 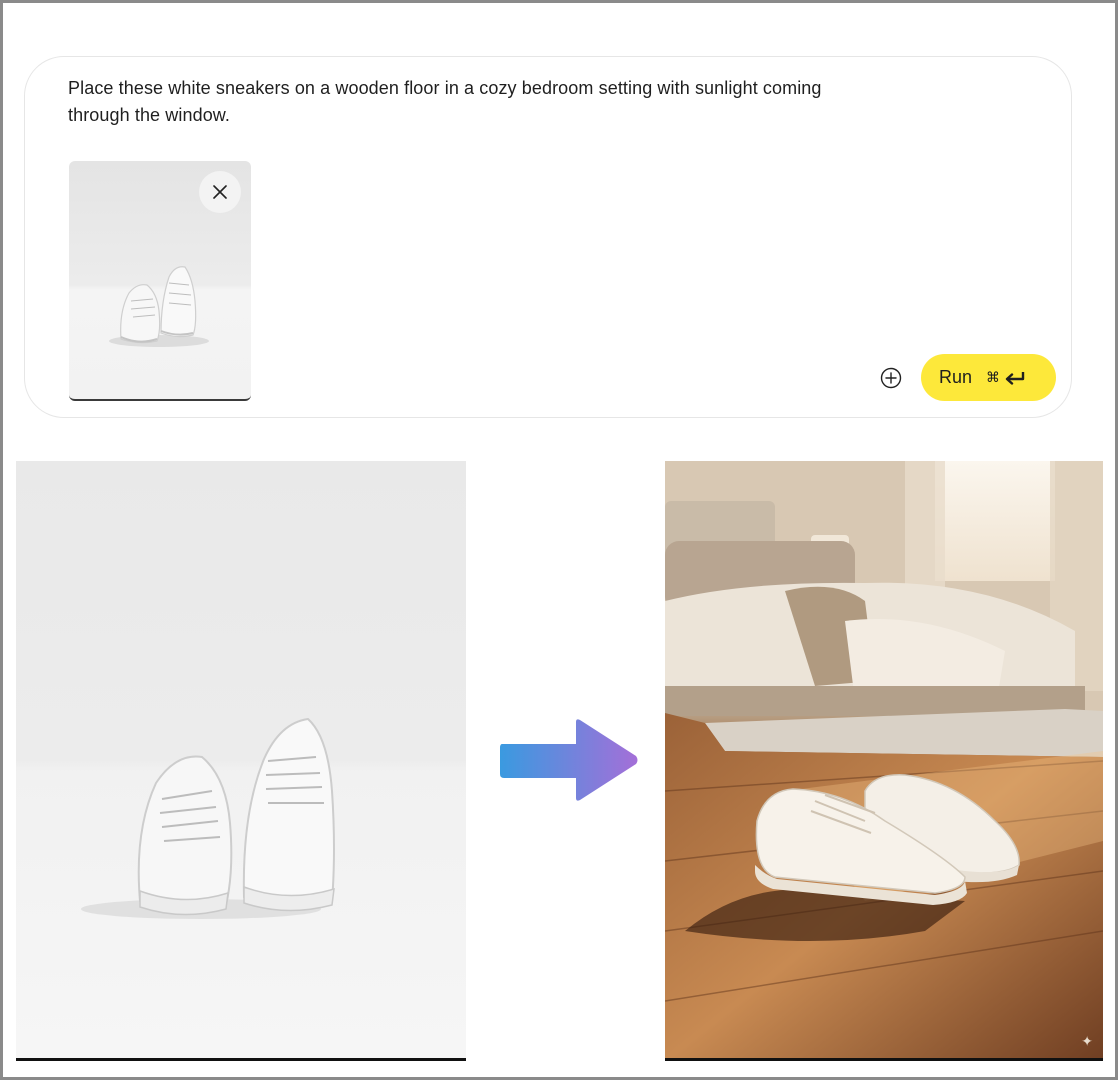 I want to click on transform-arrow, so click(x=569, y=760).